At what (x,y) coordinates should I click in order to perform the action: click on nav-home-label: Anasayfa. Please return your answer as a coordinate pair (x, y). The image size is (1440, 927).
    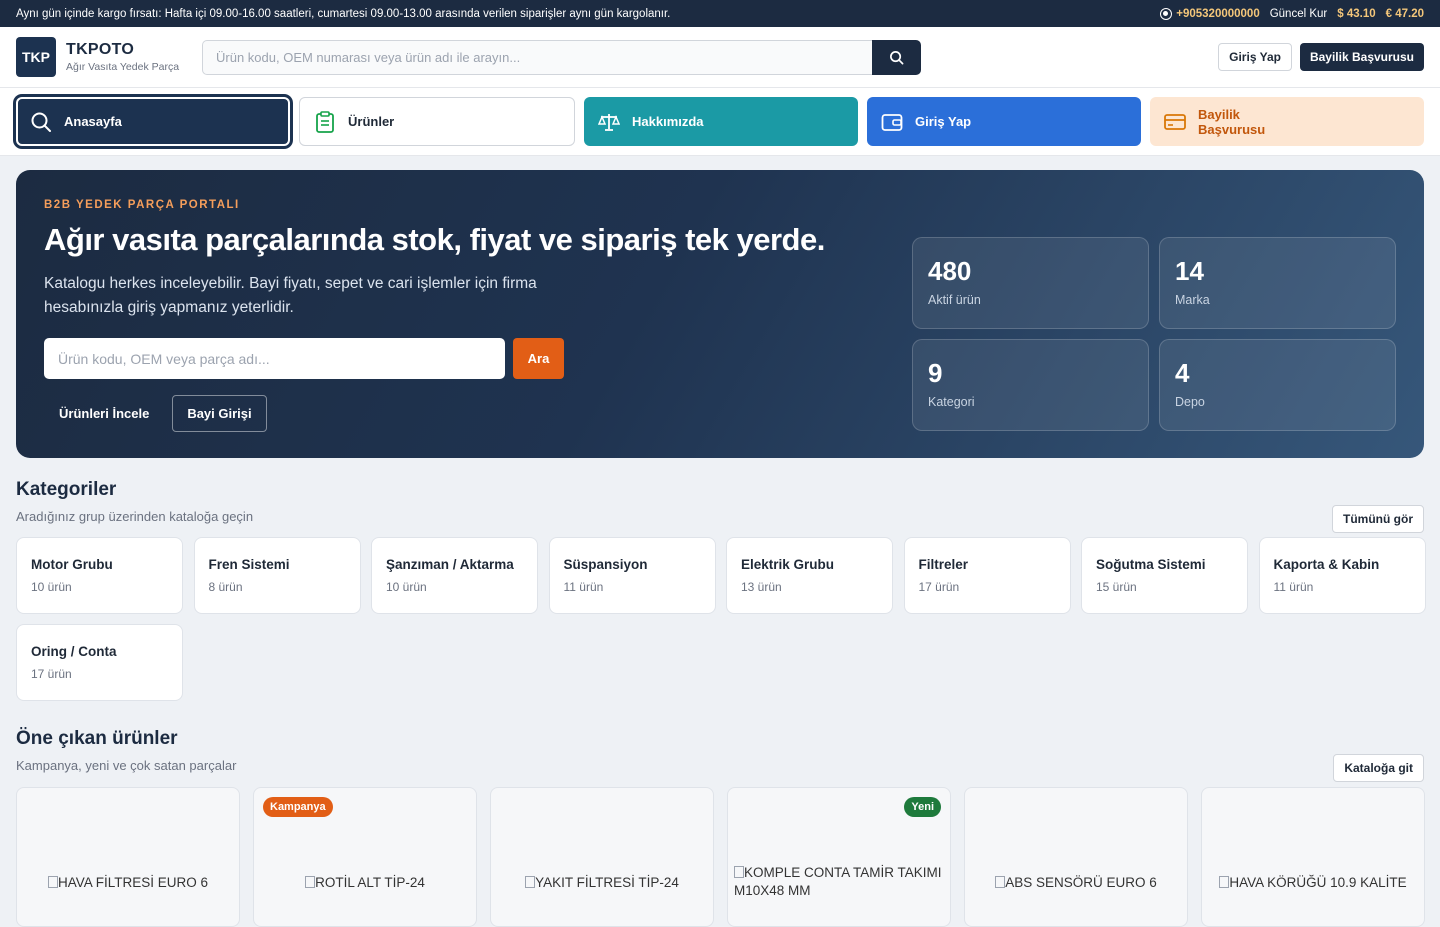
    Looking at the image, I should click on (93, 121).